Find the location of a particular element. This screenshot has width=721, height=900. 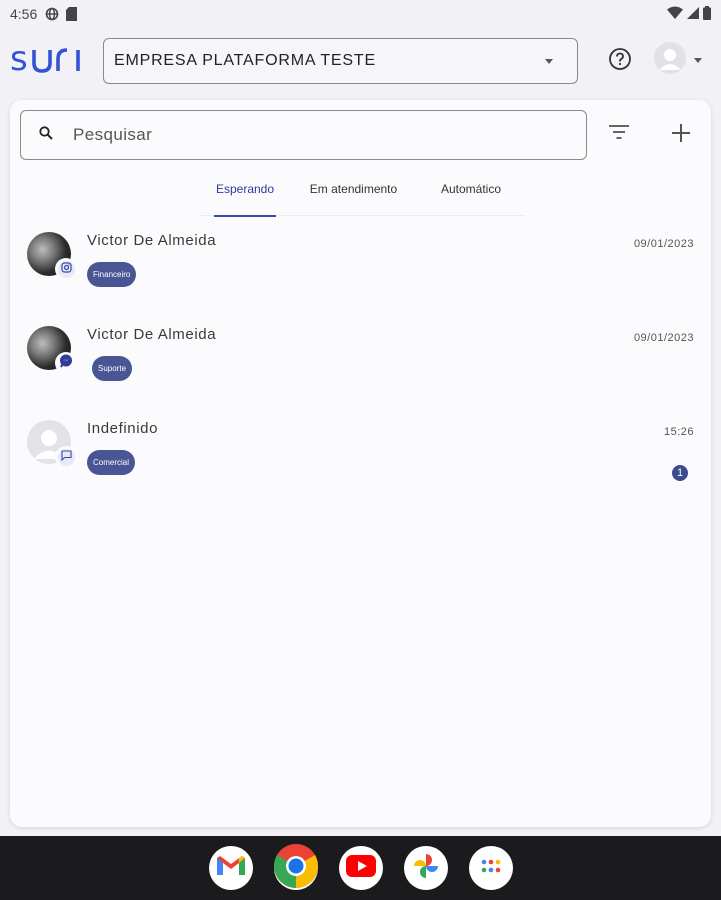

app-dock is located at coordinates (360, 868).